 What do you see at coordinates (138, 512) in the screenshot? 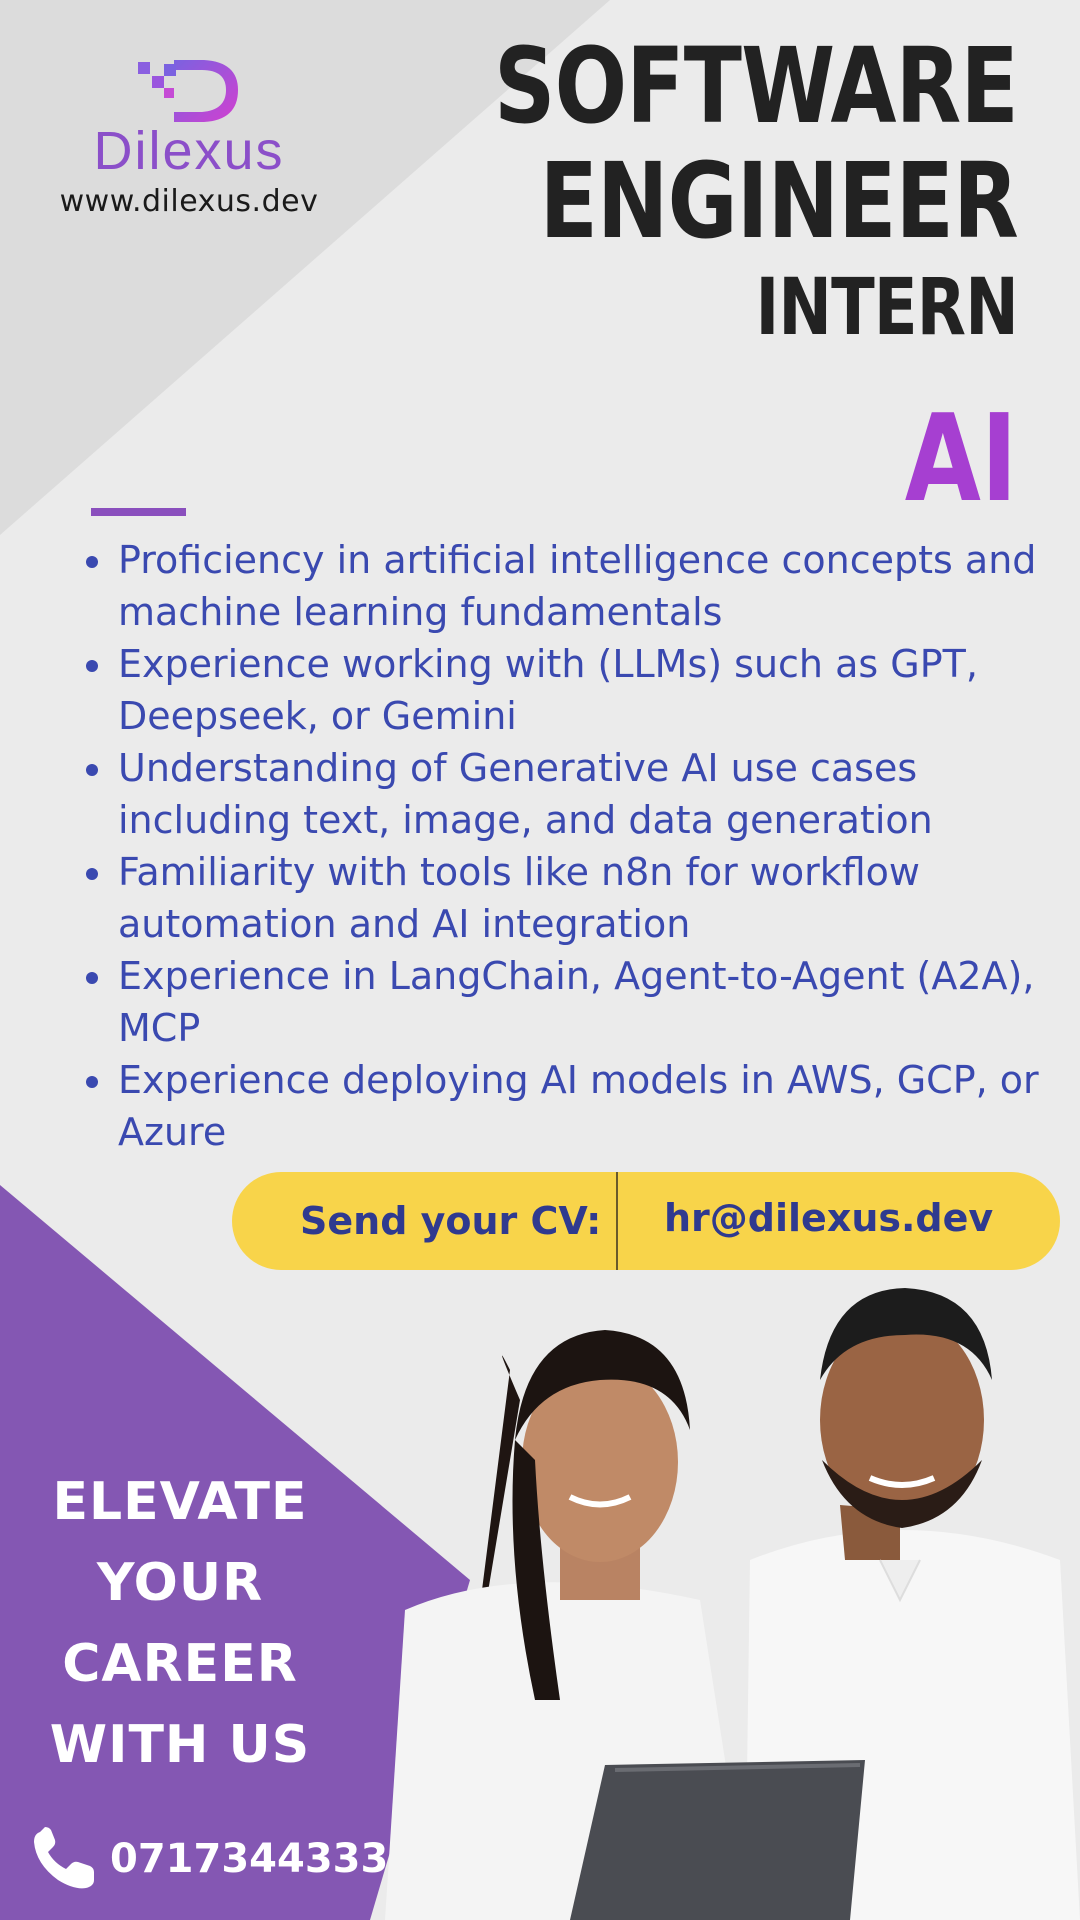
I see `accent-divider` at bounding box center [138, 512].